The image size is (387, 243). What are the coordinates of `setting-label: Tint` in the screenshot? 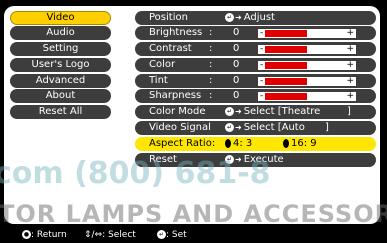 It's located at (158, 80).